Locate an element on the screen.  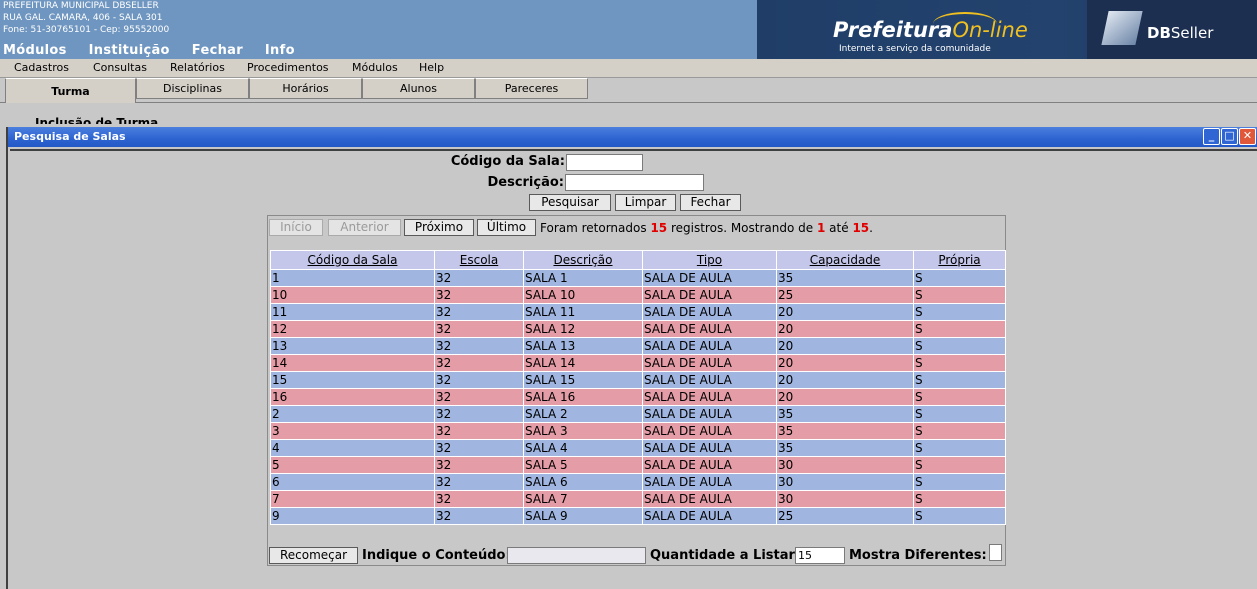
column-header-escola: Escola is located at coordinates (479, 260).